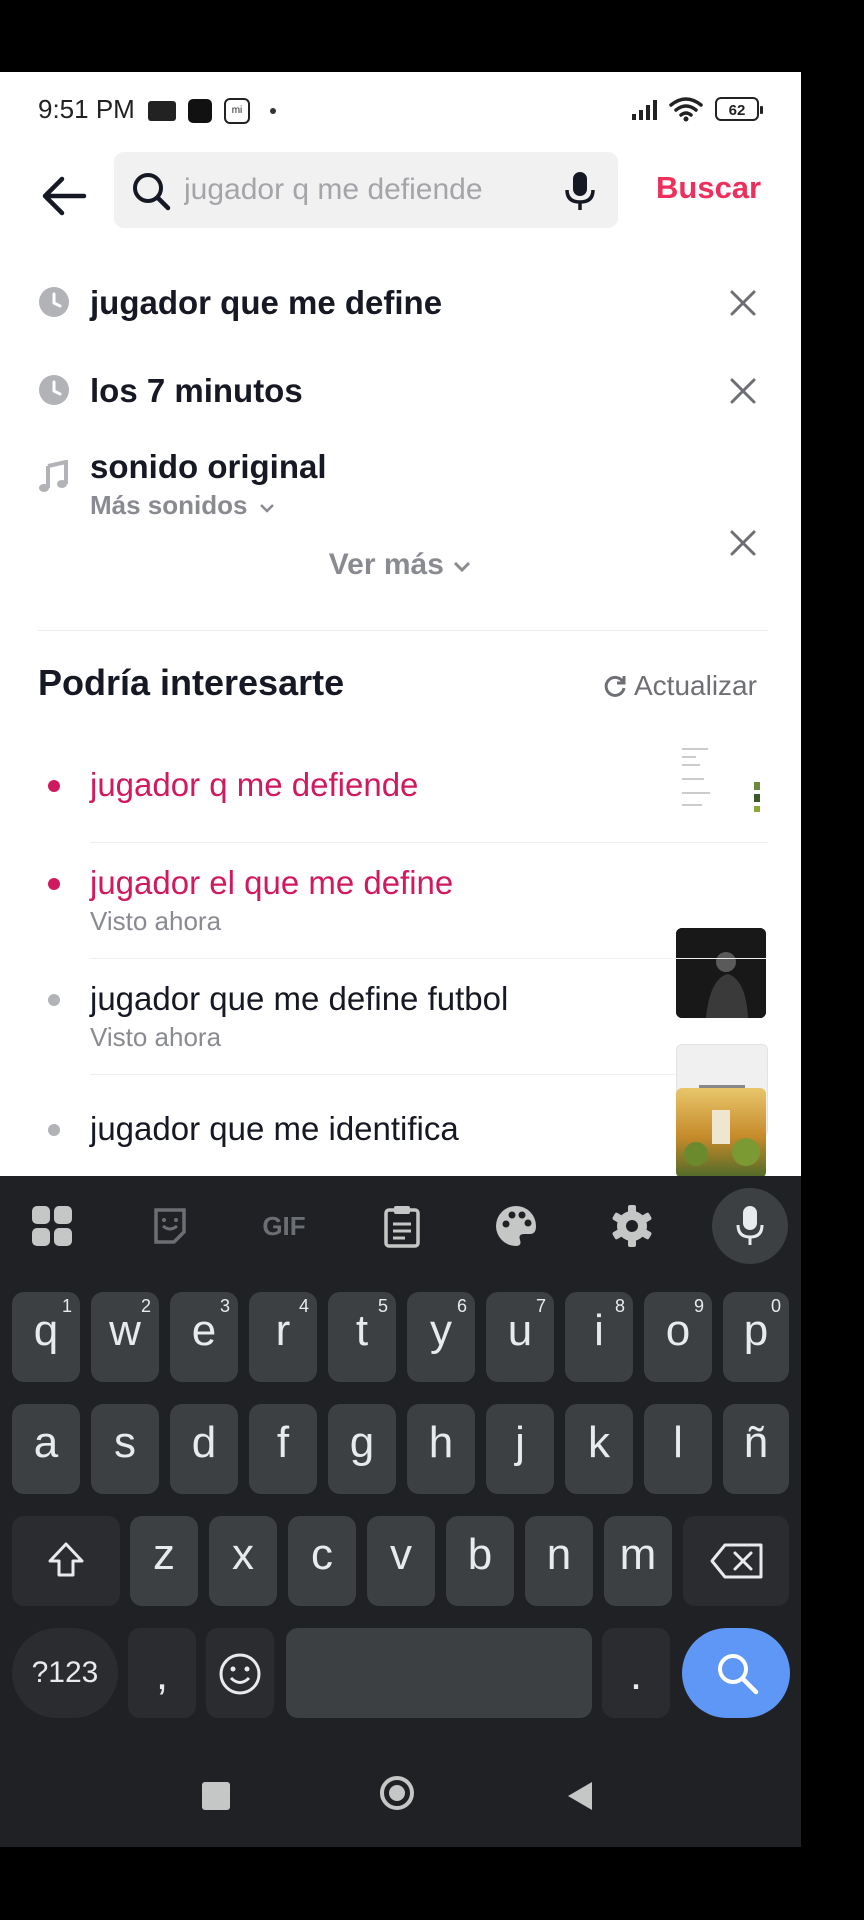  Describe the element at coordinates (283, 1449) in the screenshot. I see `key-f: f` at that location.